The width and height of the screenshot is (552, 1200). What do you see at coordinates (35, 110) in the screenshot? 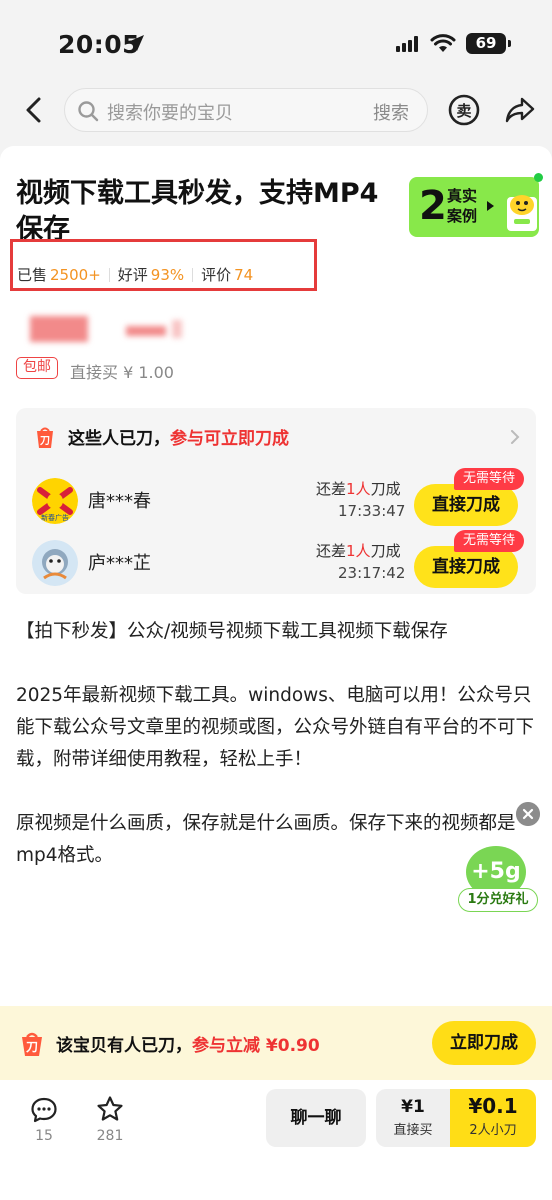
I see `back-arrow-icon` at bounding box center [35, 110].